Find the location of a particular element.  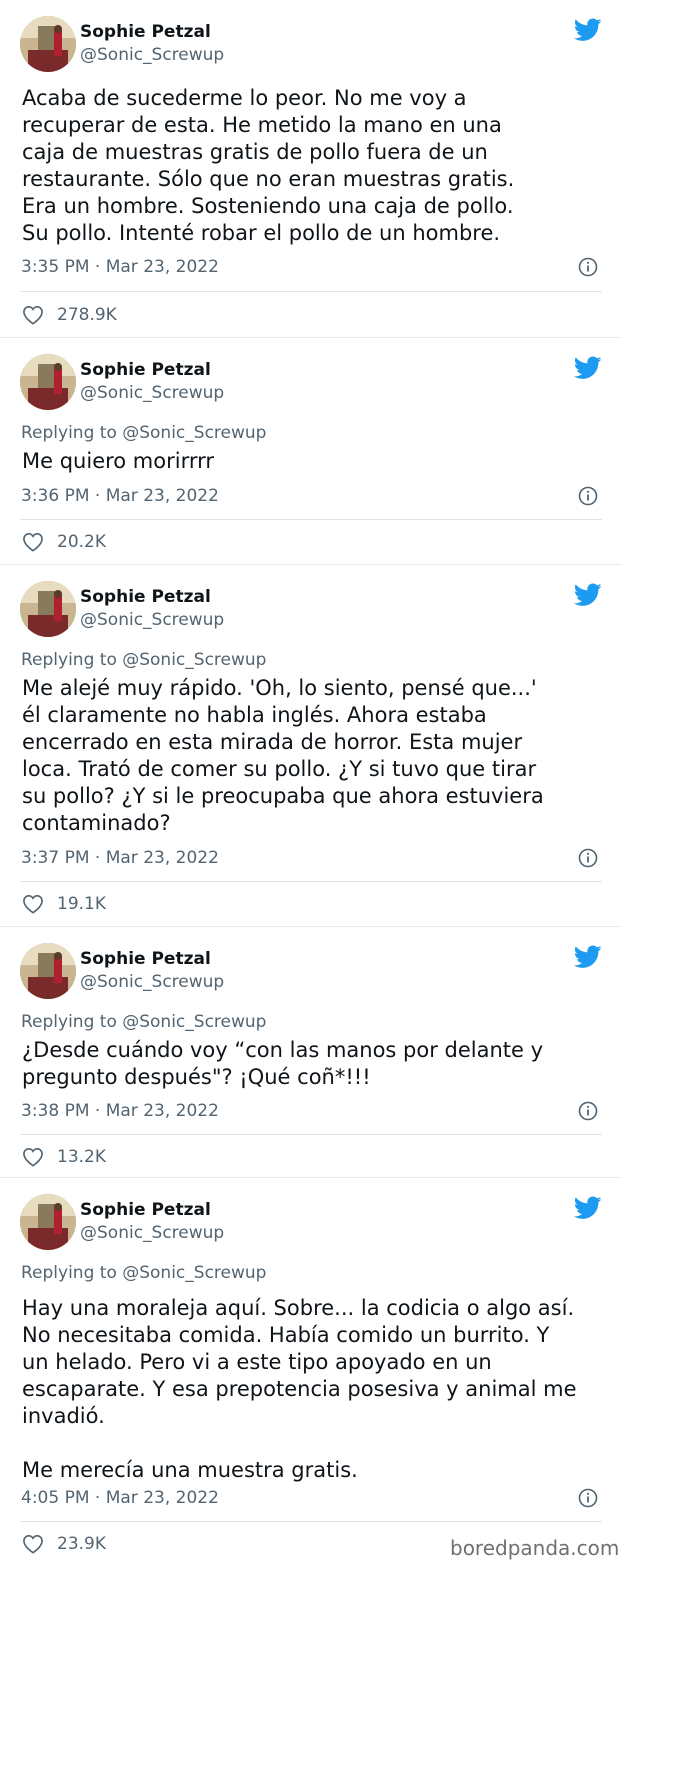

tweet-timestamp: 3:37 PM · Mar 23, 2022 is located at coordinates (120, 858).